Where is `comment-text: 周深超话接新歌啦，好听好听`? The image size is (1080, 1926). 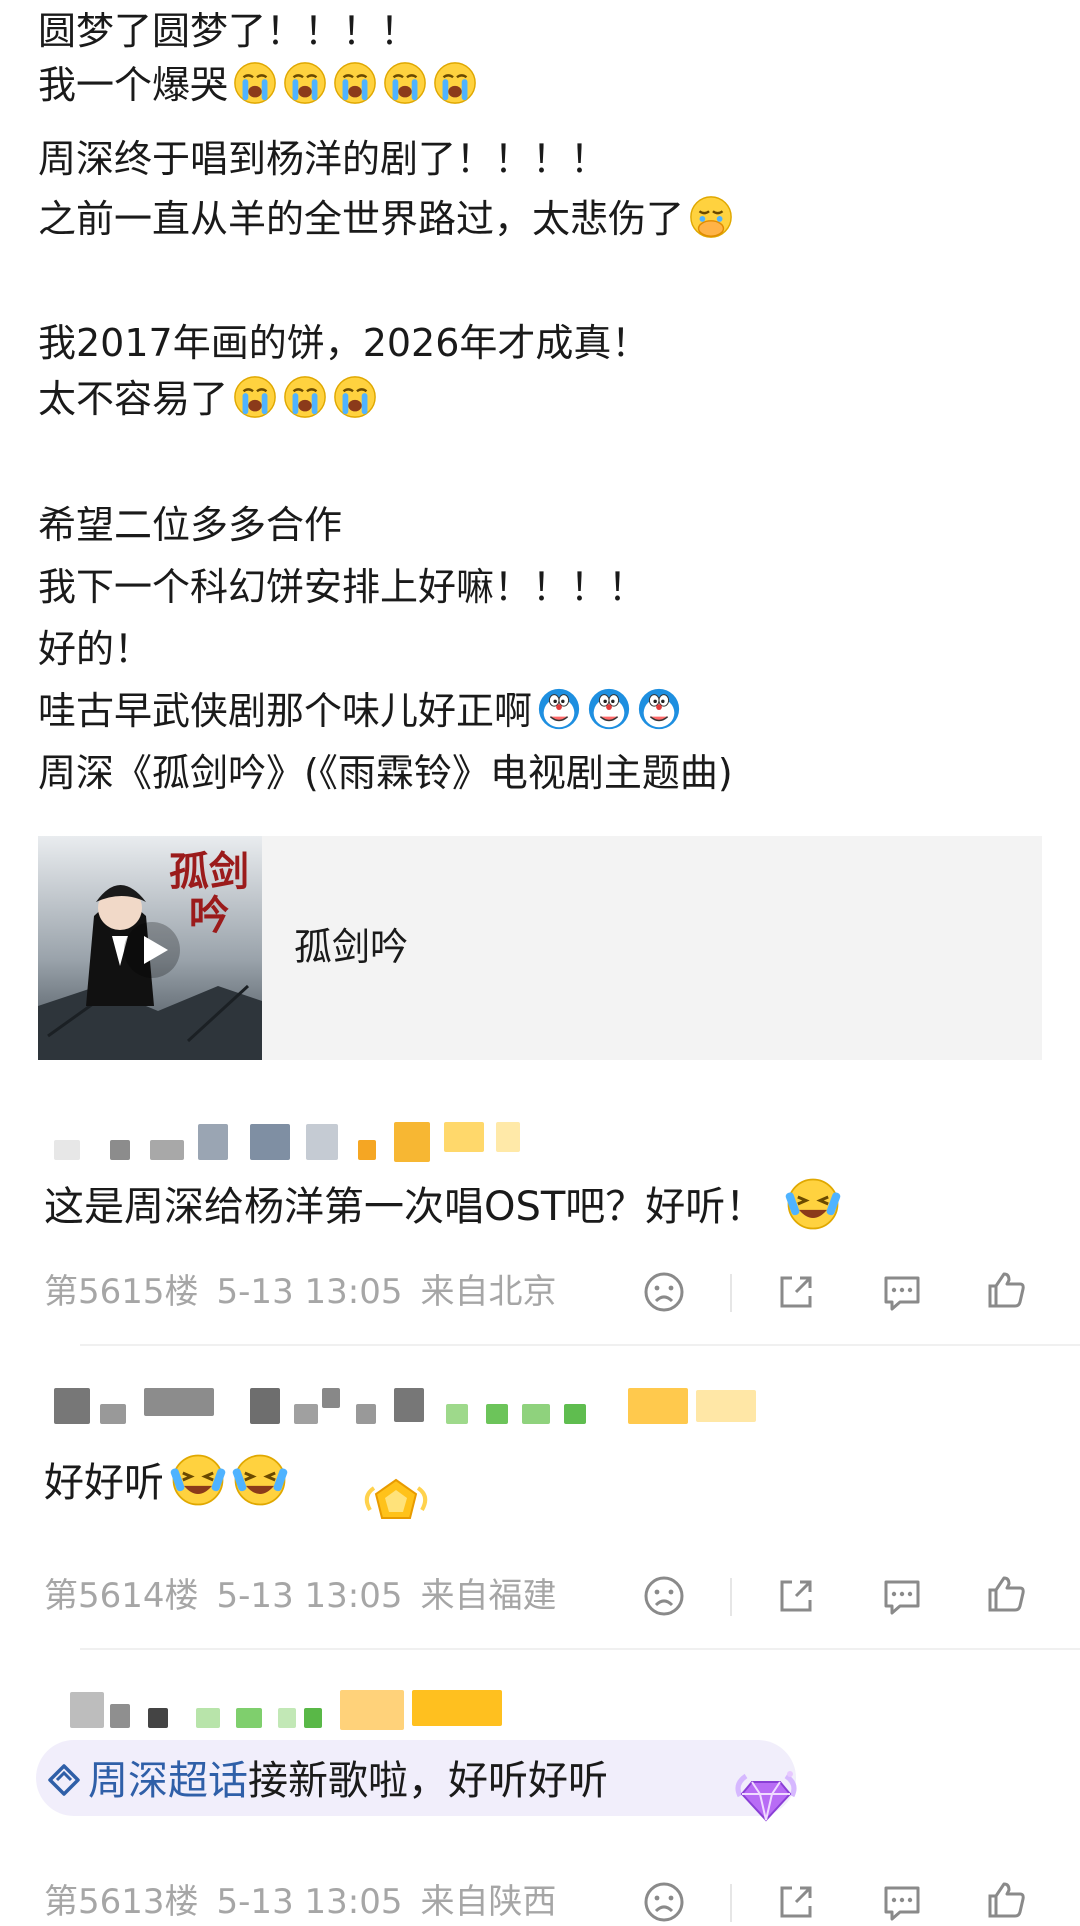
comment-text: 周深超话接新歌啦，好听好听 is located at coordinates (326, 1781).